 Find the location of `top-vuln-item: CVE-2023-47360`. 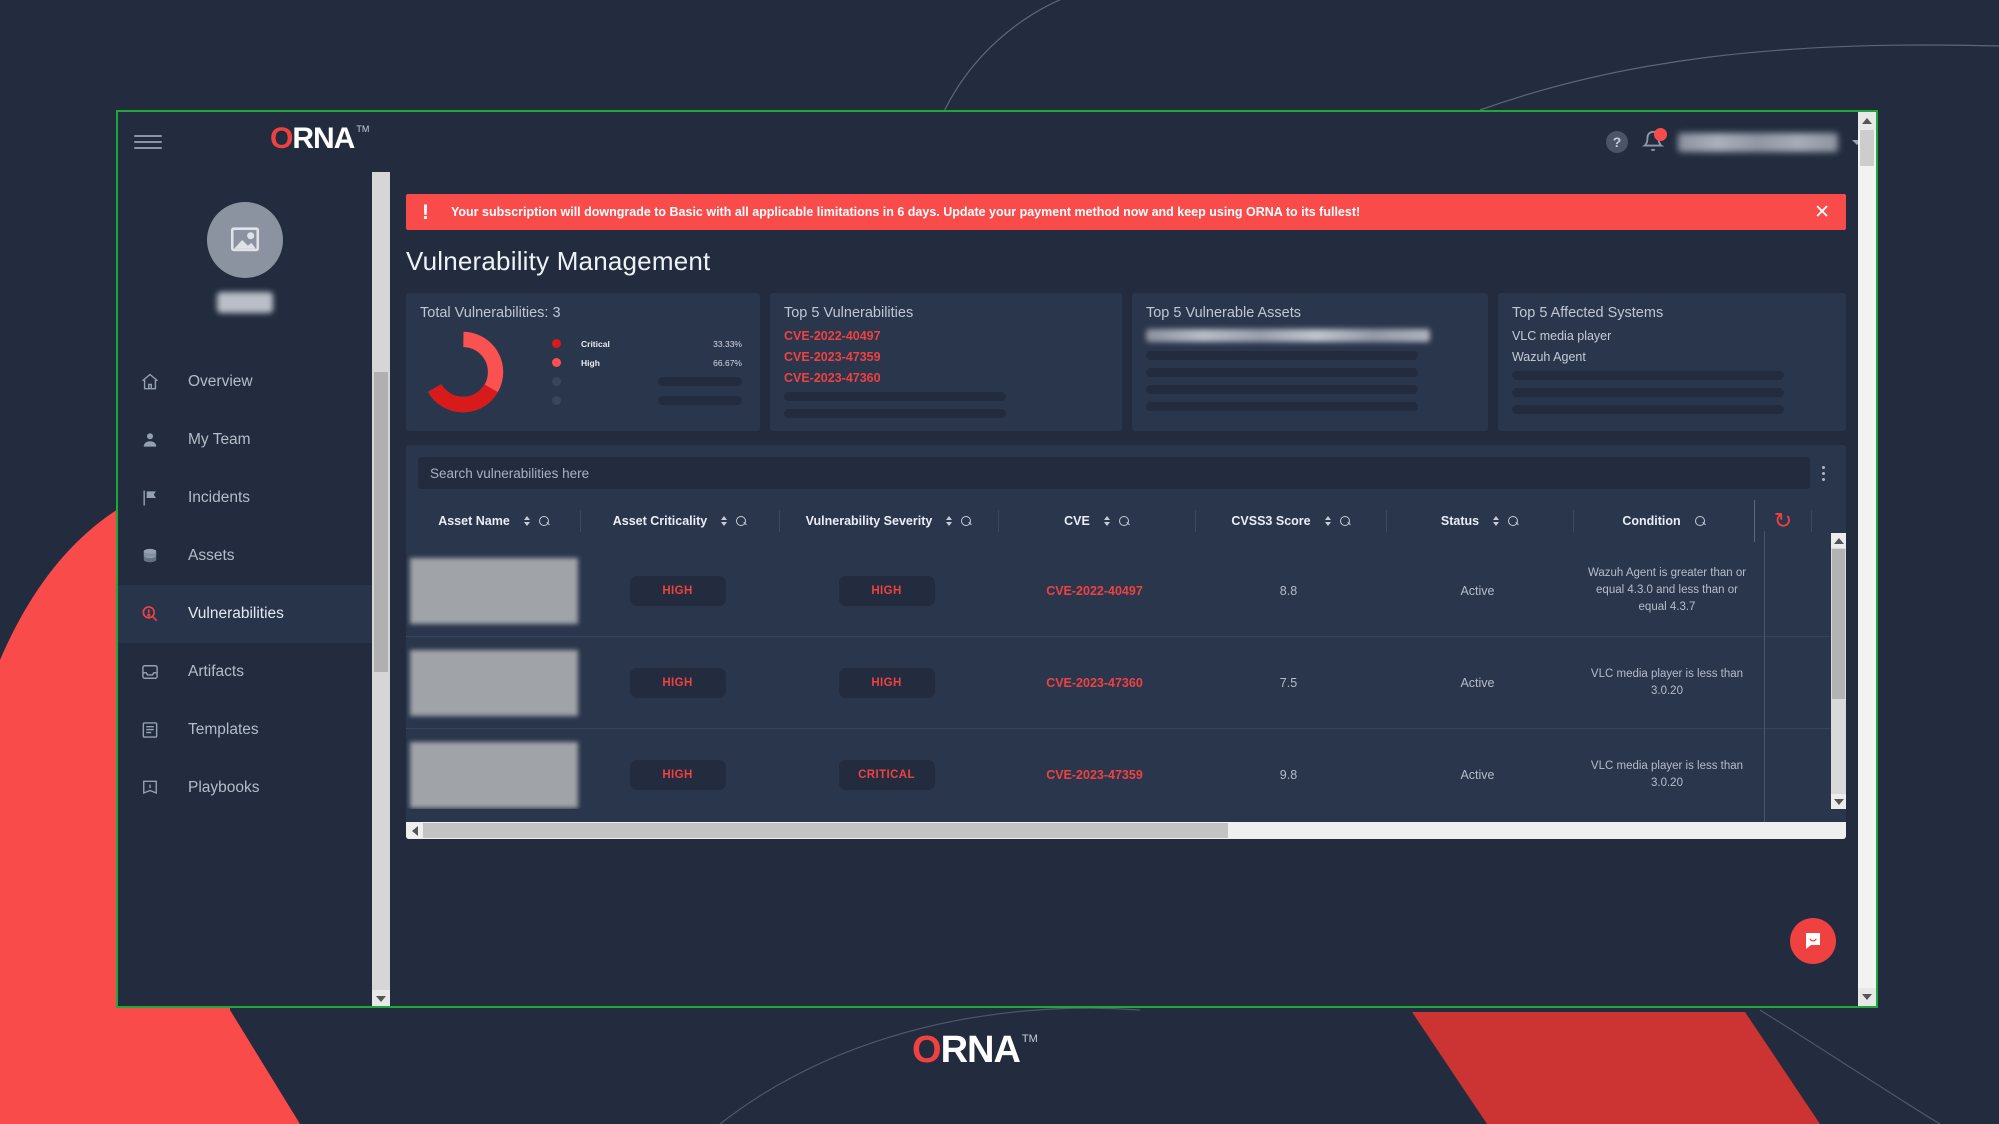

top-vuln-item: CVE-2023-47360 is located at coordinates (946, 378).